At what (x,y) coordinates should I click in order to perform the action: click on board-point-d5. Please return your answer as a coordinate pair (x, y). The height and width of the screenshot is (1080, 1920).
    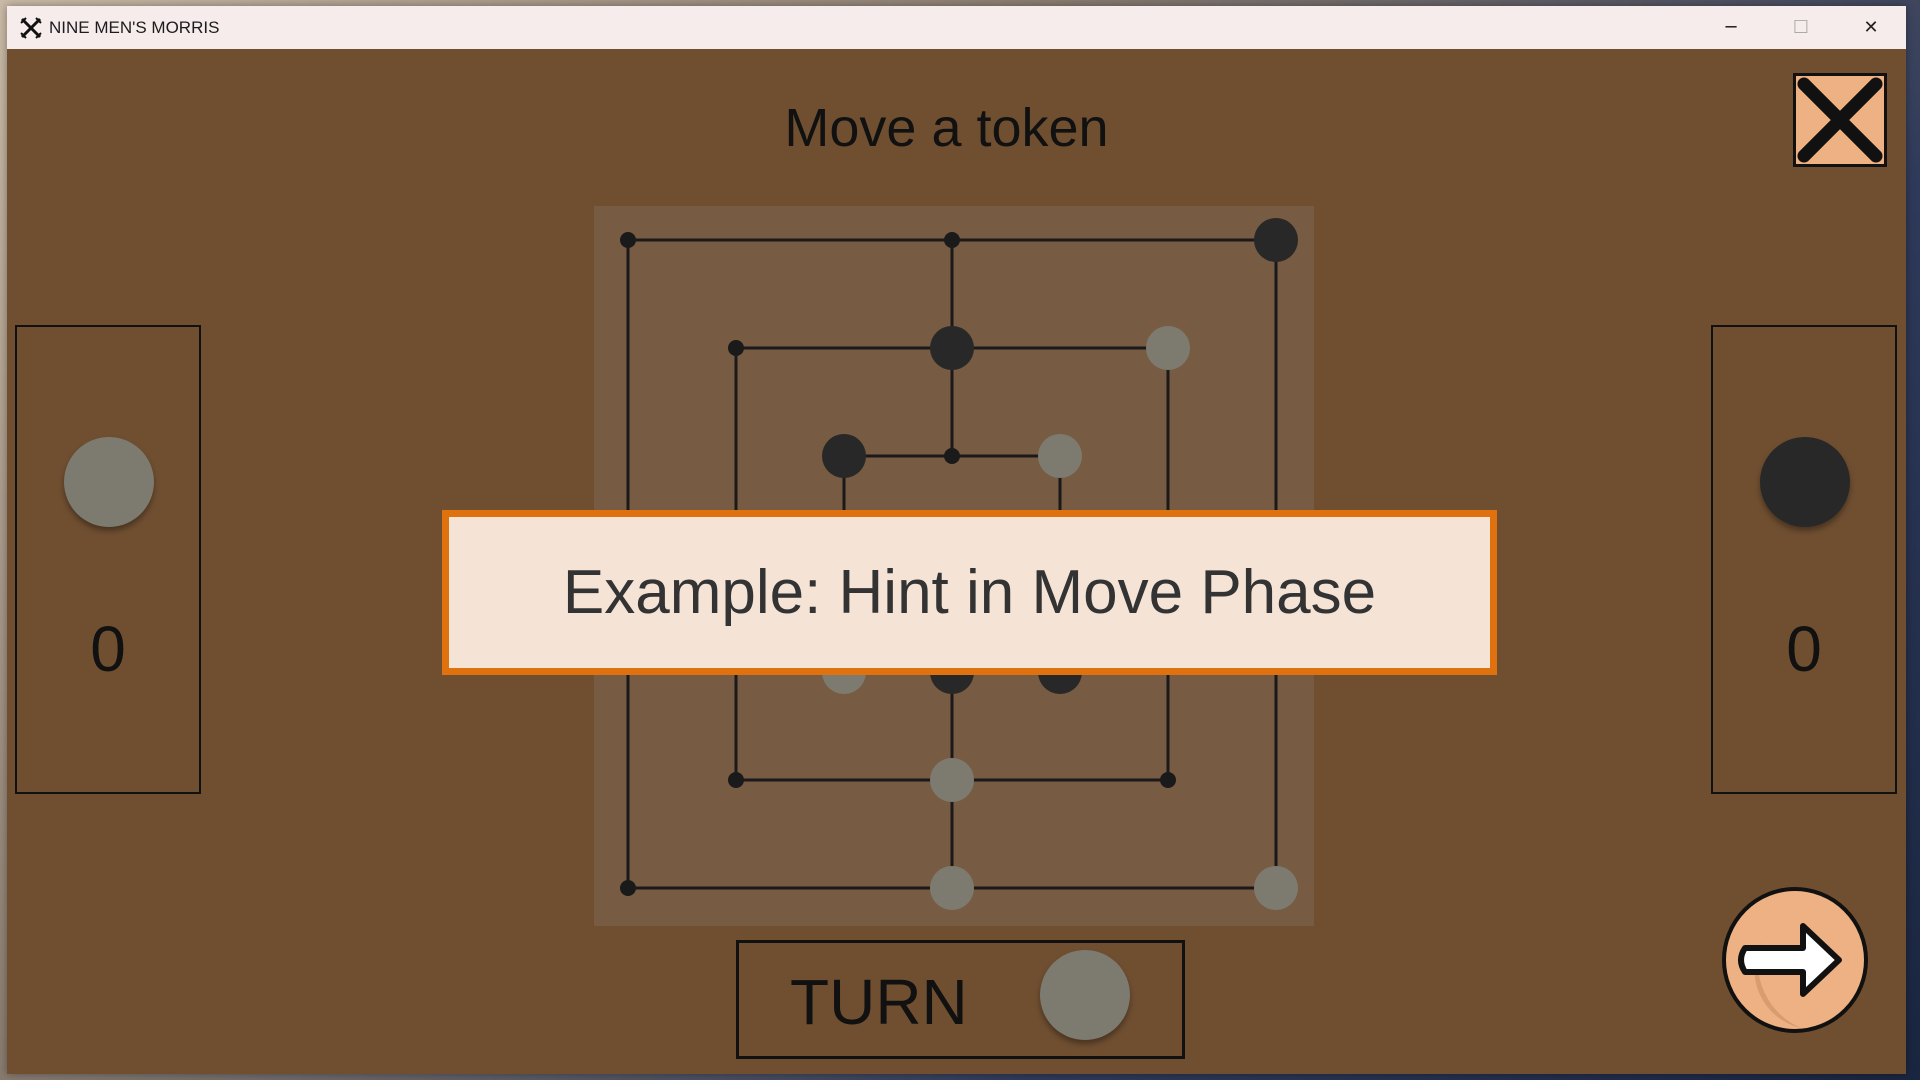
    Looking at the image, I should click on (952, 456).